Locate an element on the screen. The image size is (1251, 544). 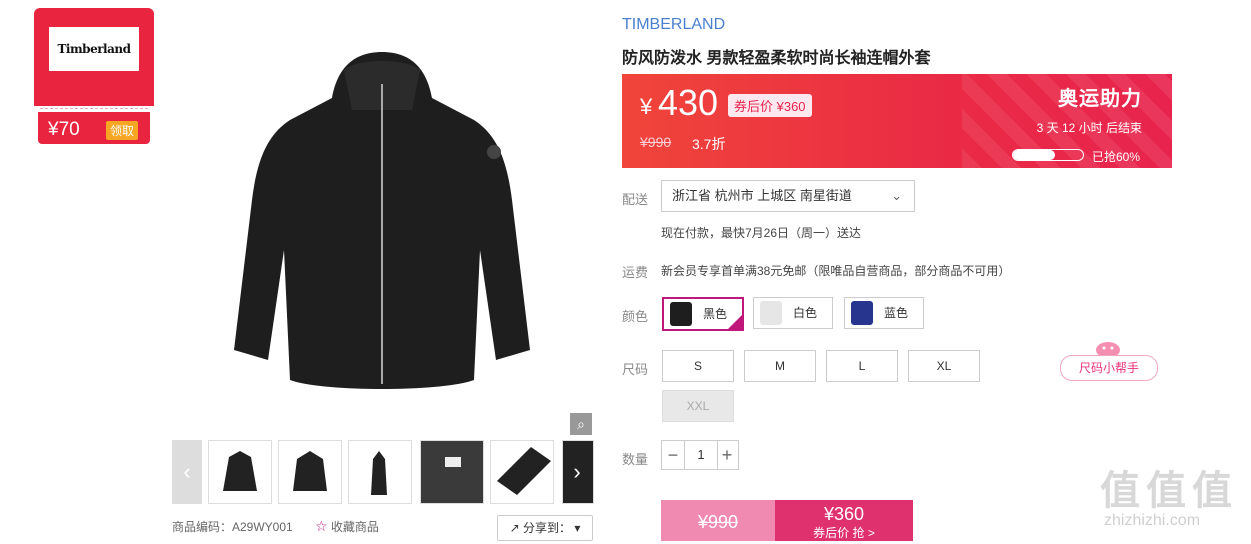
color-option-black: 黑色 is located at coordinates (703, 314).